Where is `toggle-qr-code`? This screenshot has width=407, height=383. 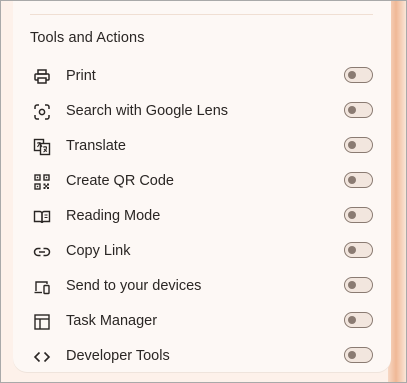
toggle-qr-code is located at coordinates (358, 180).